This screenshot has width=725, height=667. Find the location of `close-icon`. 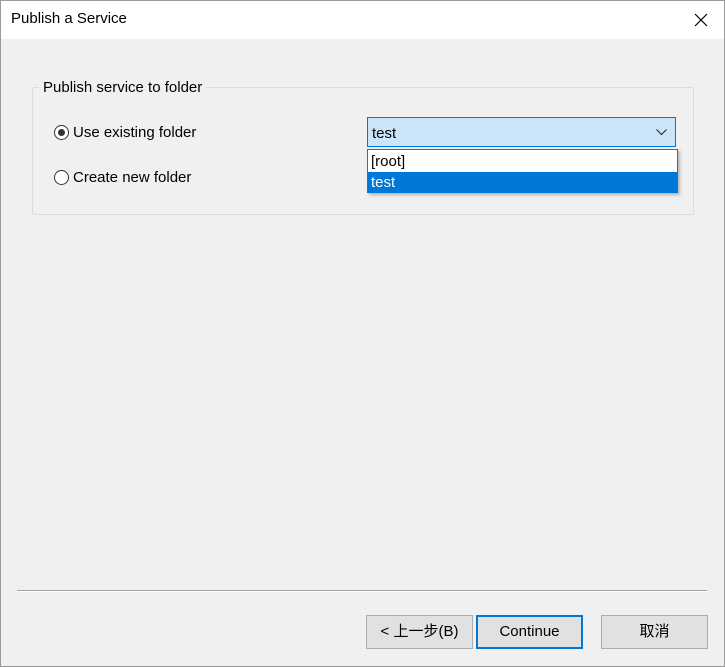

close-icon is located at coordinates (701, 20).